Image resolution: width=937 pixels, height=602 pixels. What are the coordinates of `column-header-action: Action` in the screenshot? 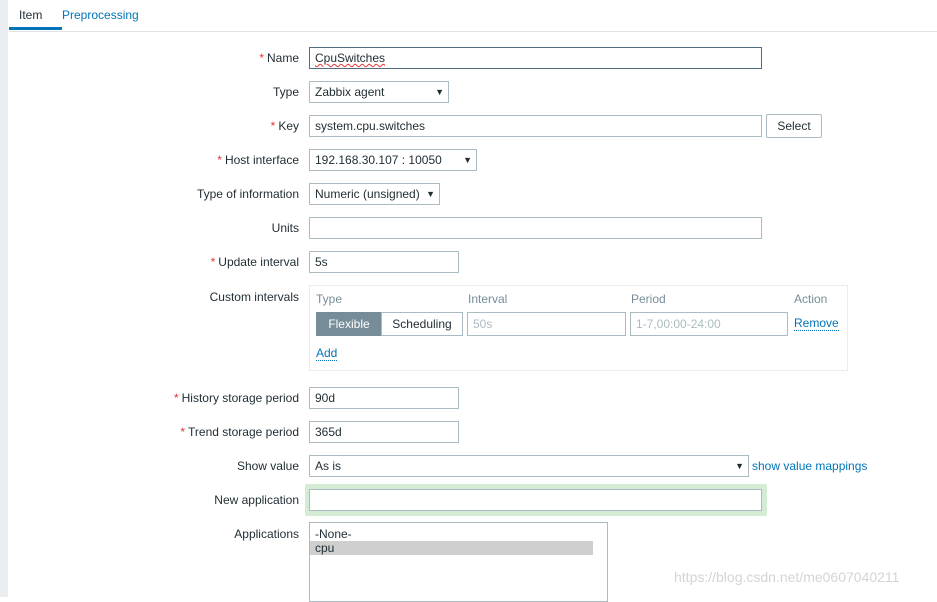 It's located at (811, 299).